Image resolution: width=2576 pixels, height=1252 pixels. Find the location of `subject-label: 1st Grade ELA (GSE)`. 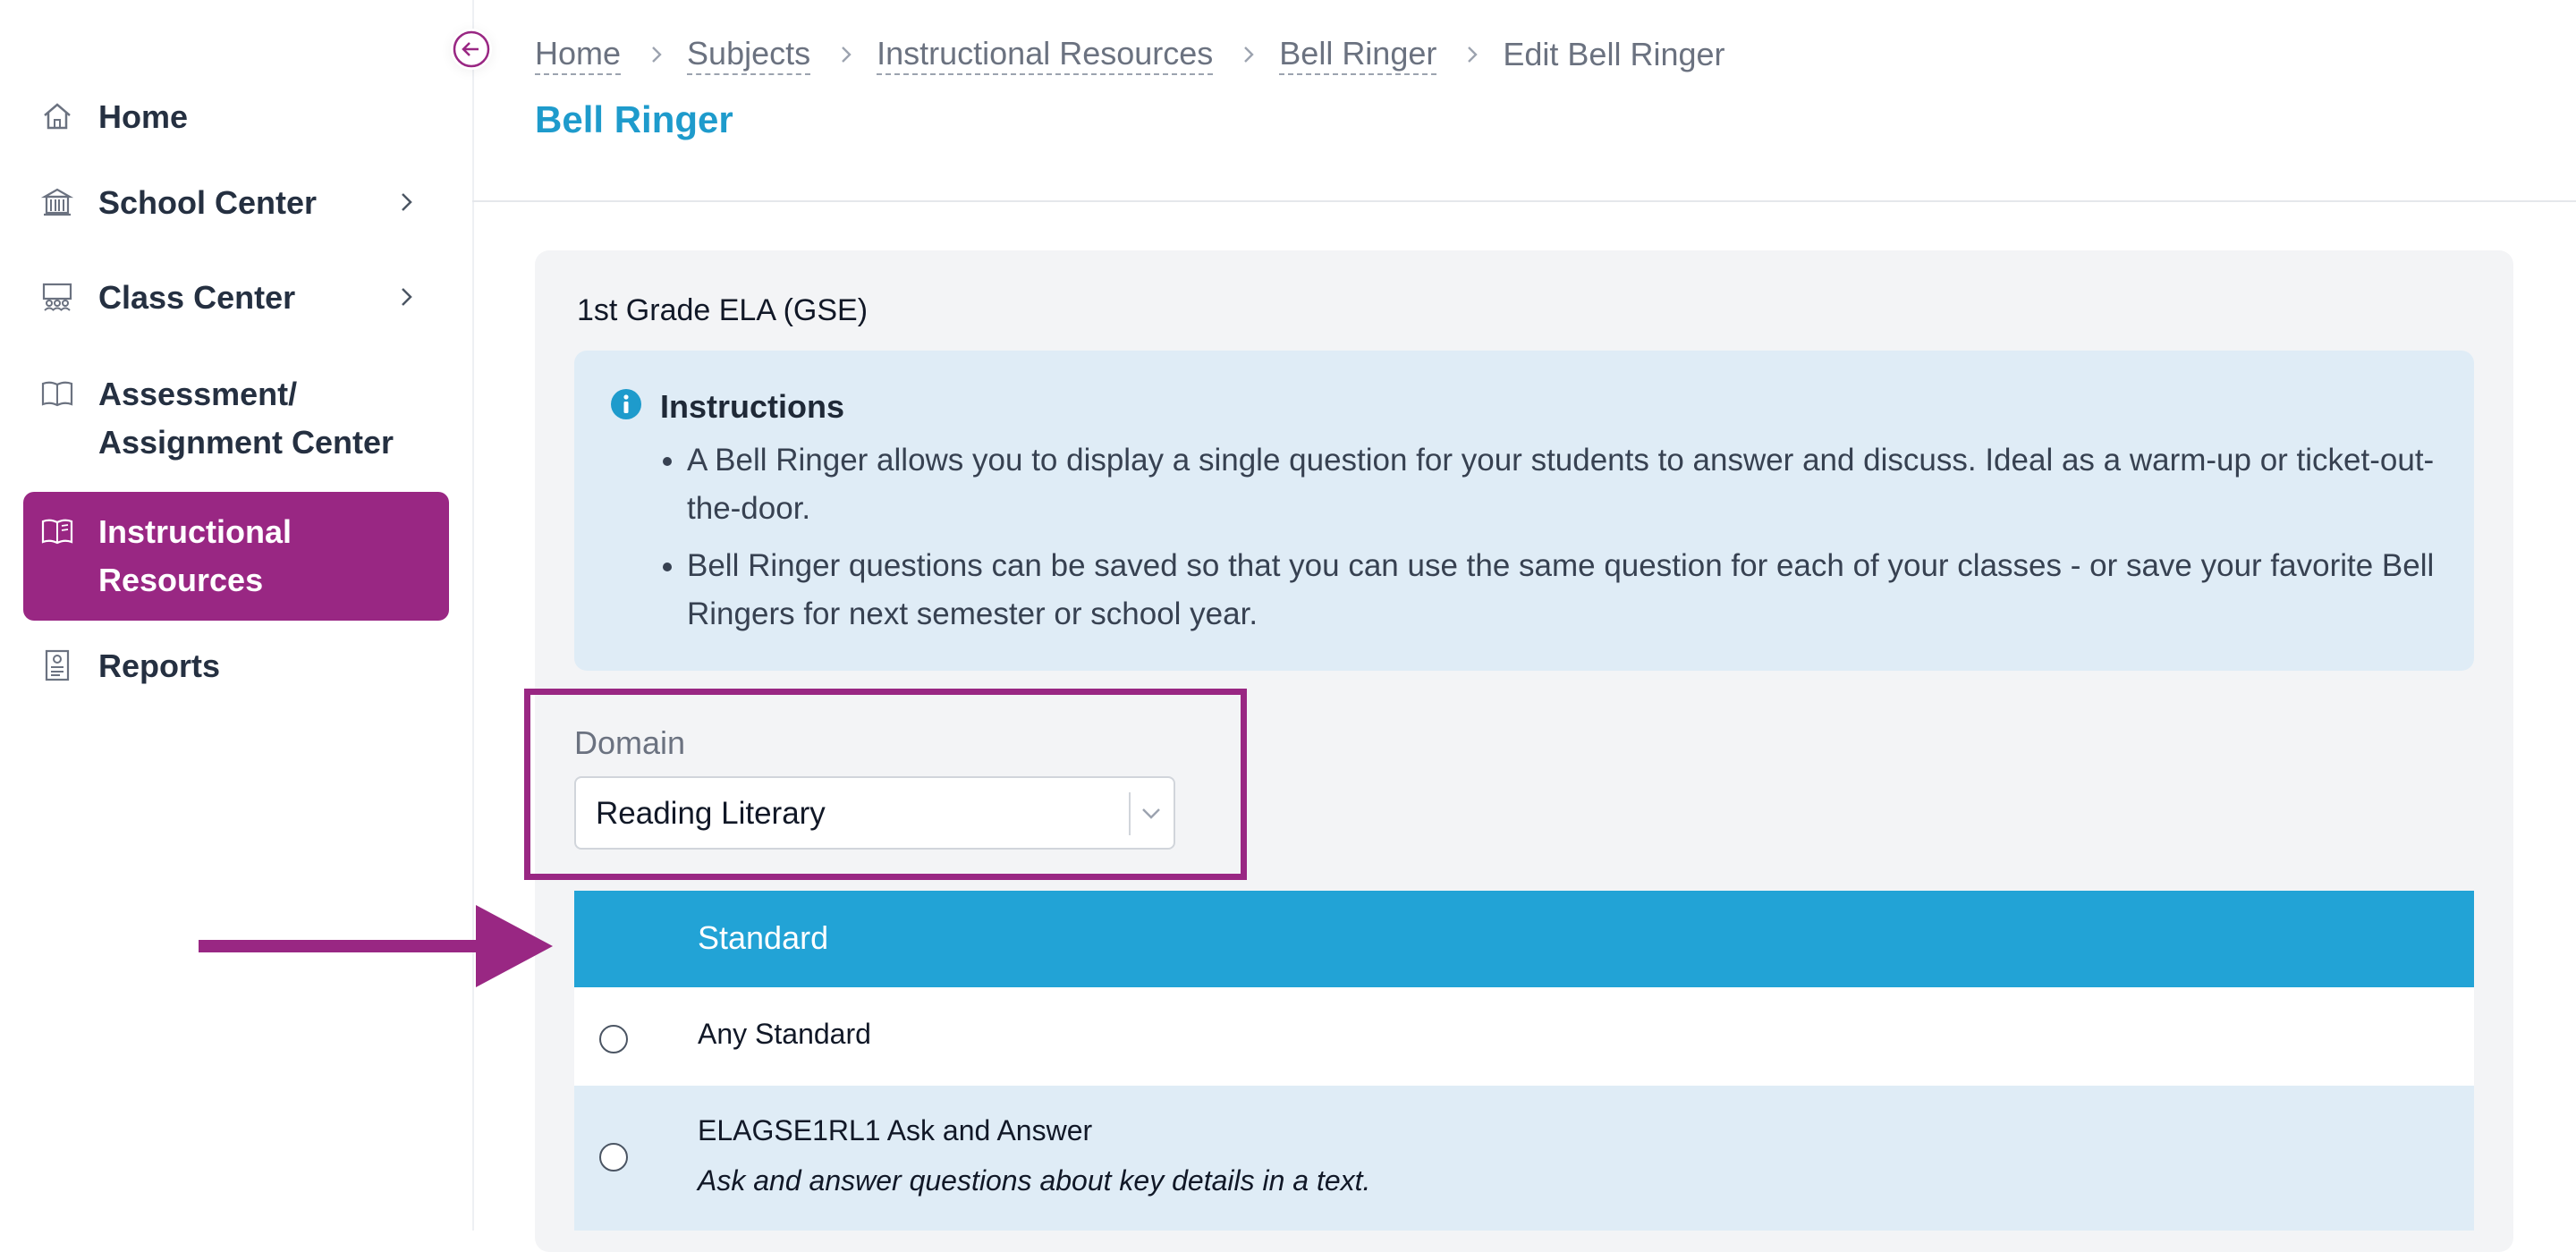

subject-label: 1st Grade ELA (GSE) is located at coordinates (723, 310).